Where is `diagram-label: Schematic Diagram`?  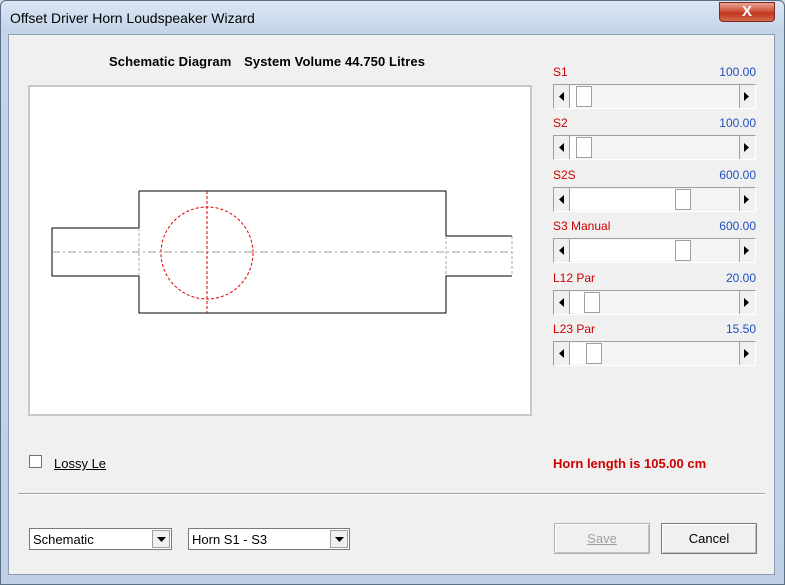
diagram-label: Schematic Diagram is located at coordinates (170, 61).